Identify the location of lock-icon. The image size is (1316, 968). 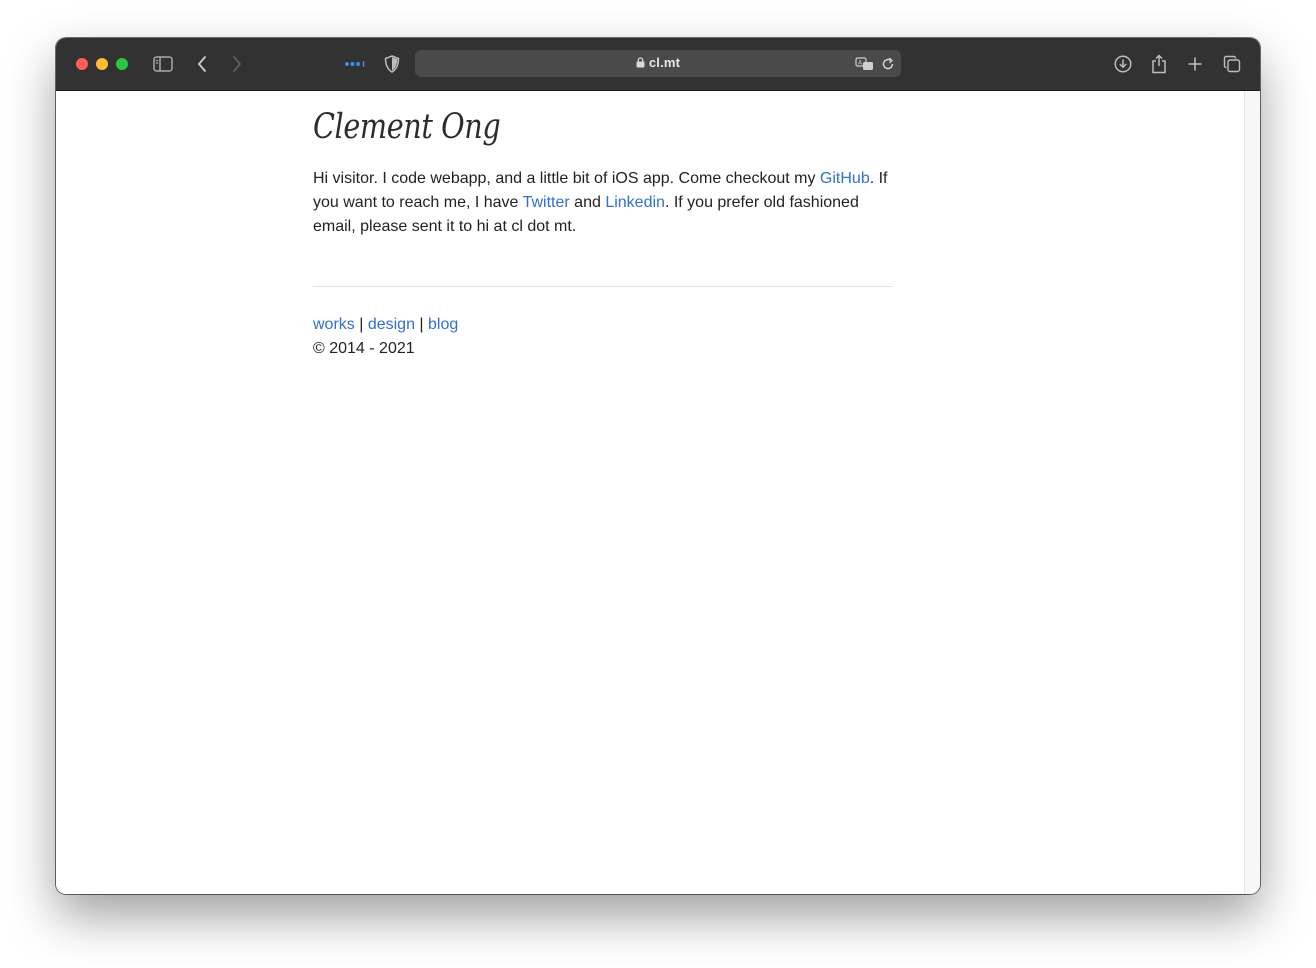
(640, 62).